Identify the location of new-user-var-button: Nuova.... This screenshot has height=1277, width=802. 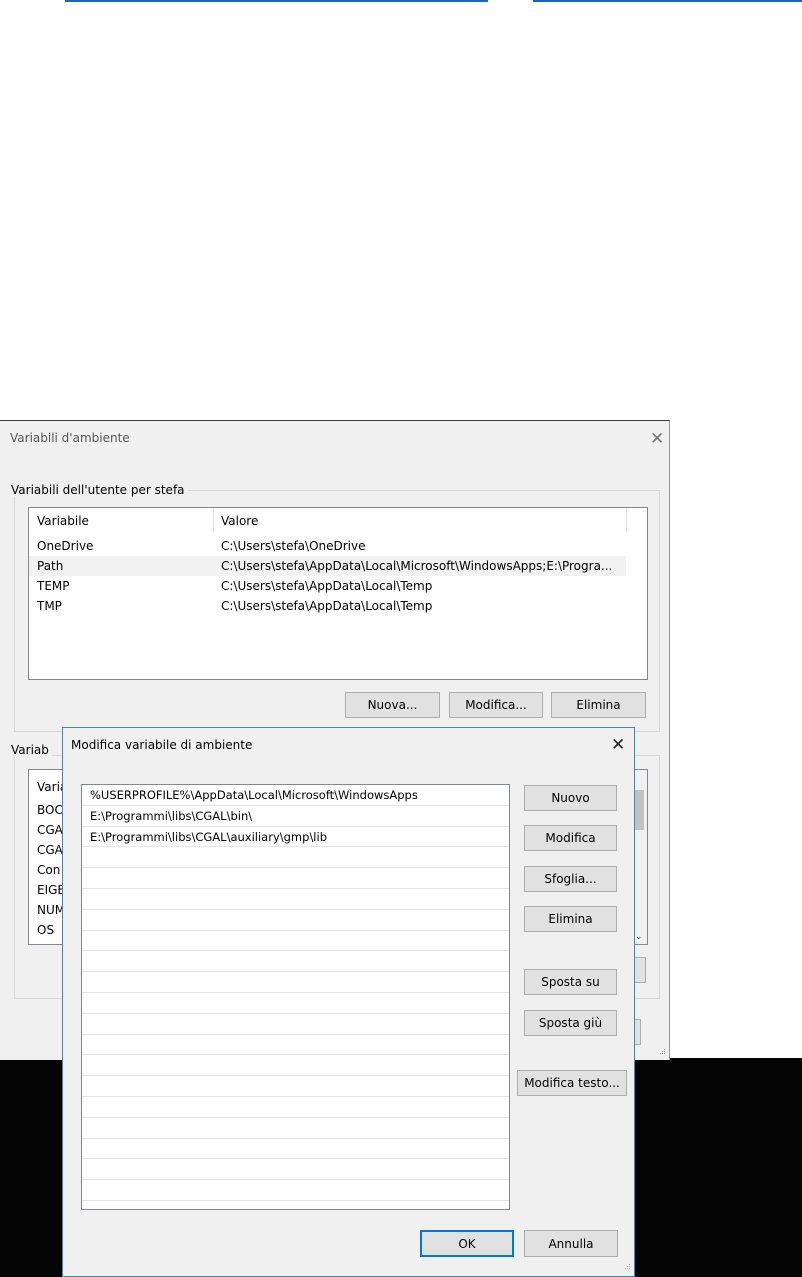
(392, 705).